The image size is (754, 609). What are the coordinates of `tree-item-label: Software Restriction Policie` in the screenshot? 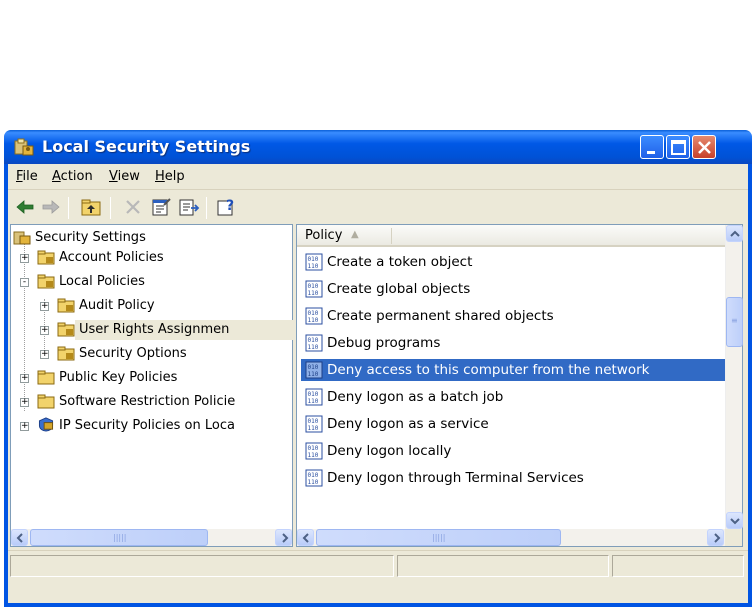 It's located at (147, 401).